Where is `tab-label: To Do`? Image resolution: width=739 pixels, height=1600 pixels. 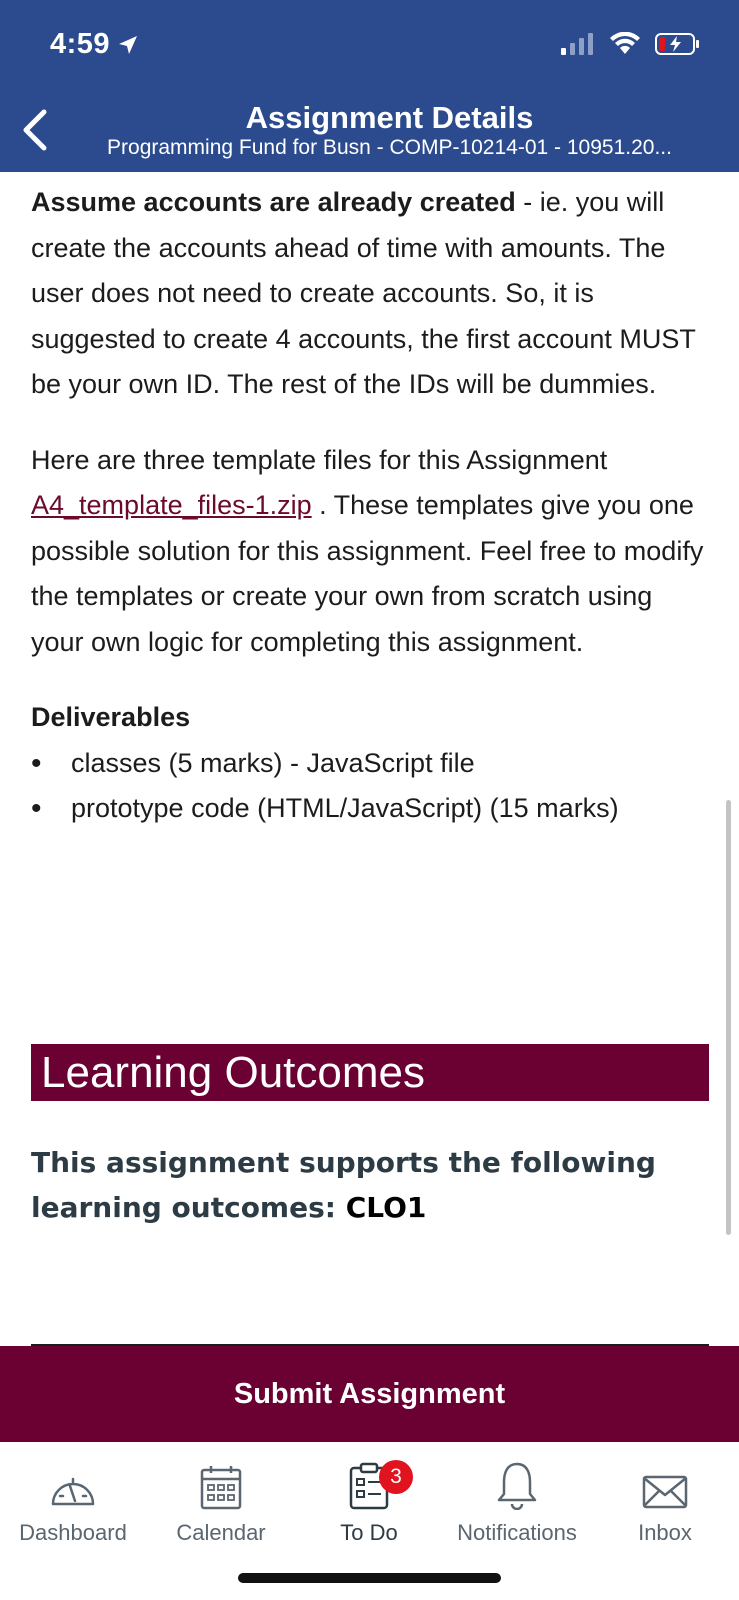 tab-label: To Do is located at coordinates (369, 1532).